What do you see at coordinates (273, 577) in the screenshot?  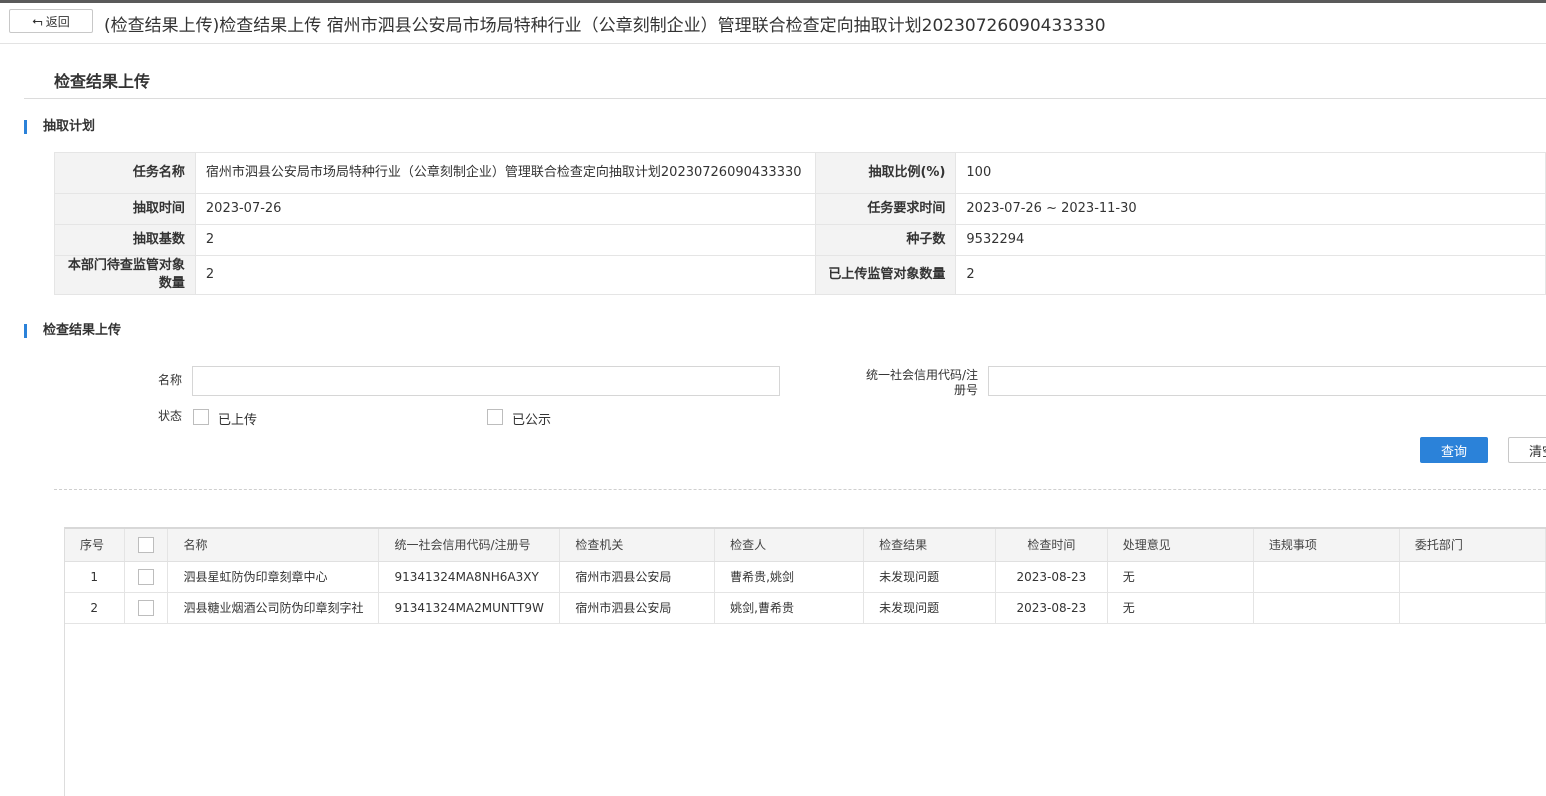 I see `cell-name: 泗县星虹防伪印章刻章中心` at bounding box center [273, 577].